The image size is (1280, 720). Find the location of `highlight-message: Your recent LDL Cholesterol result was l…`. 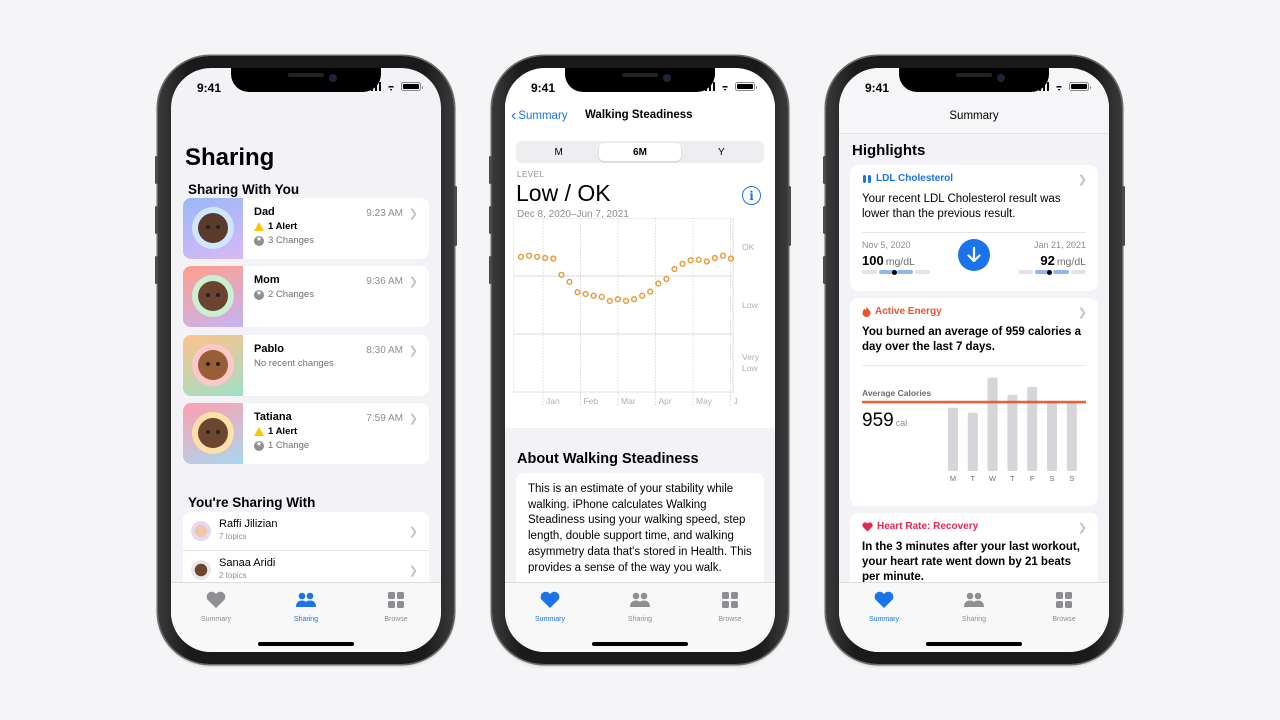

highlight-message: Your recent LDL Cholesterol result was l… is located at coordinates (961, 206).